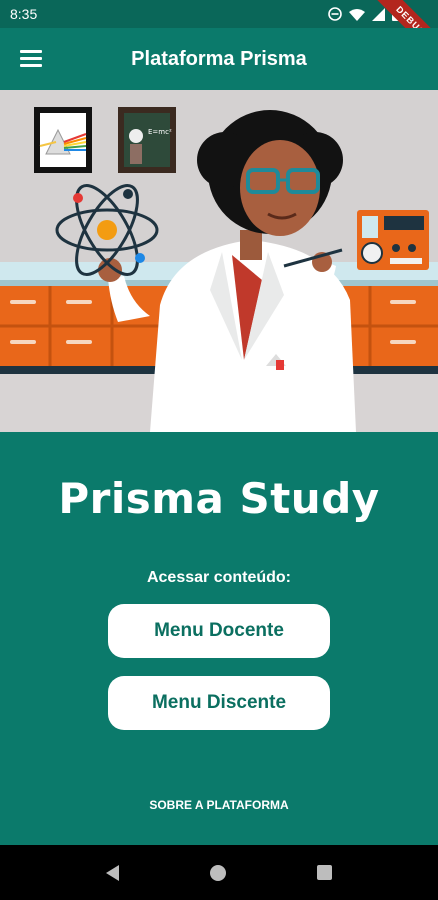 Image resolution: width=438 pixels, height=900 pixels. What do you see at coordinates (219, 577) in the screenshot?
I see `access-content-label: Acessar conteúdo:` at bounding box center [219, 577].